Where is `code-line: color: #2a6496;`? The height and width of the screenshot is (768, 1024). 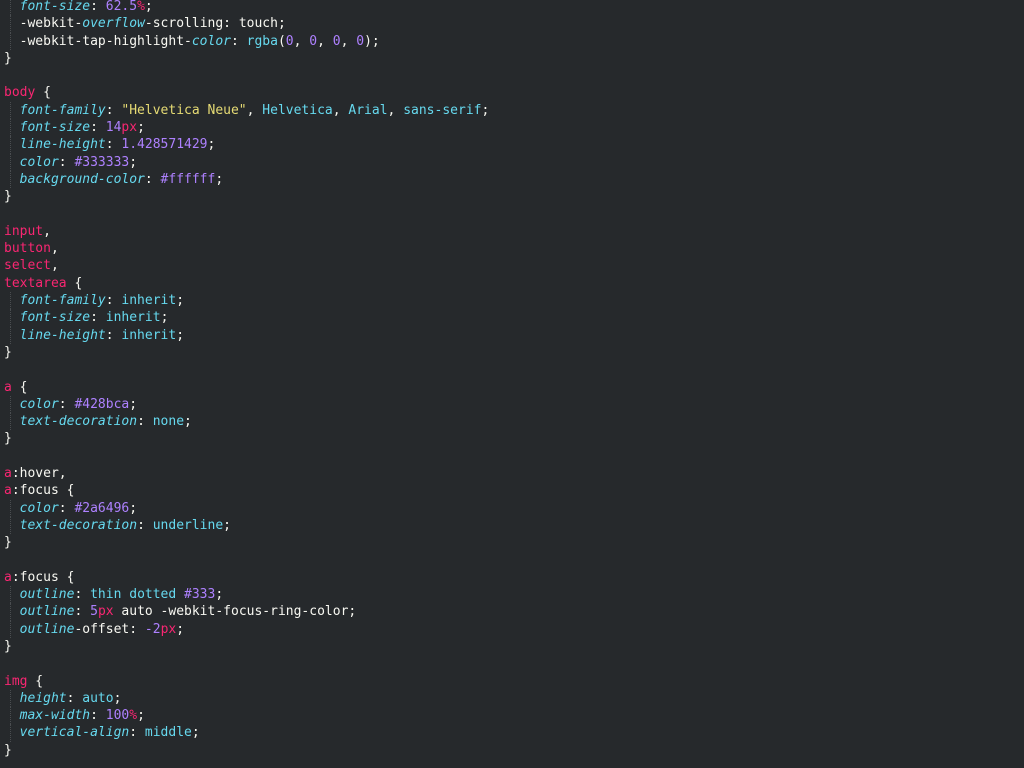 code-line: color: #2a6496; is located at coordinates (246, 508).